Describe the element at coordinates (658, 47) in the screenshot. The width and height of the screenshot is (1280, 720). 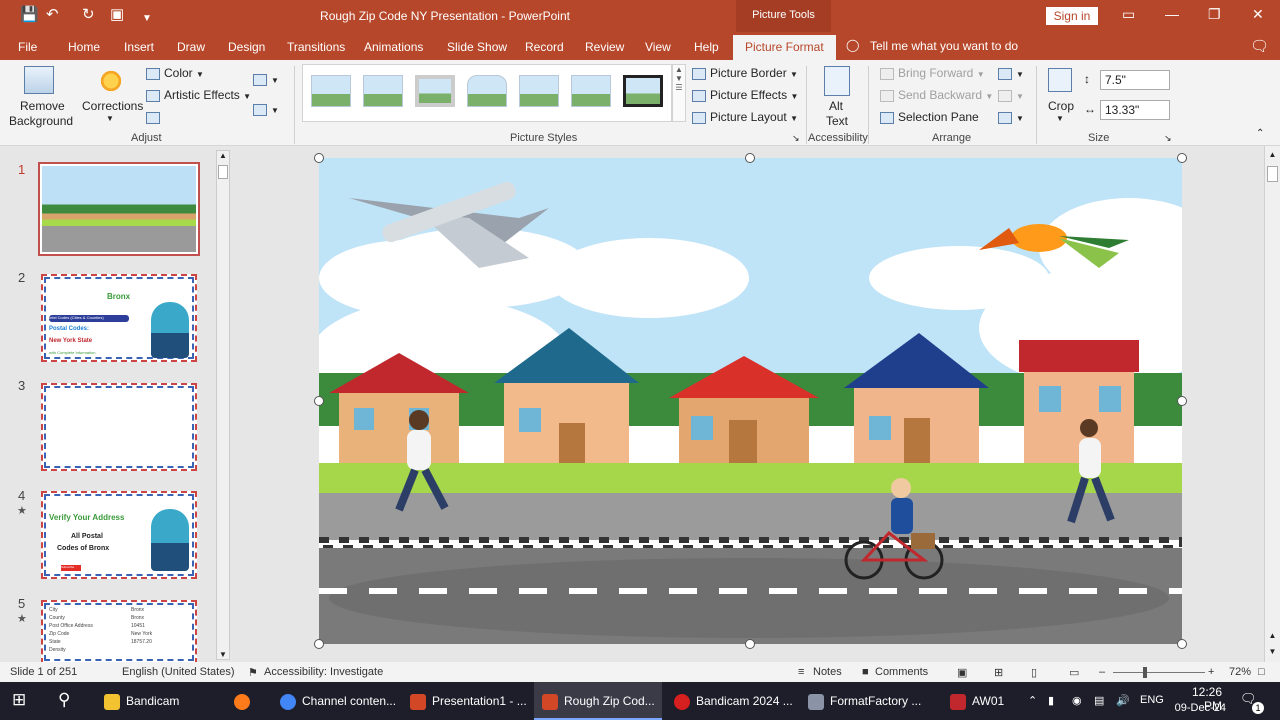
I see `tab-view: View` at that location.